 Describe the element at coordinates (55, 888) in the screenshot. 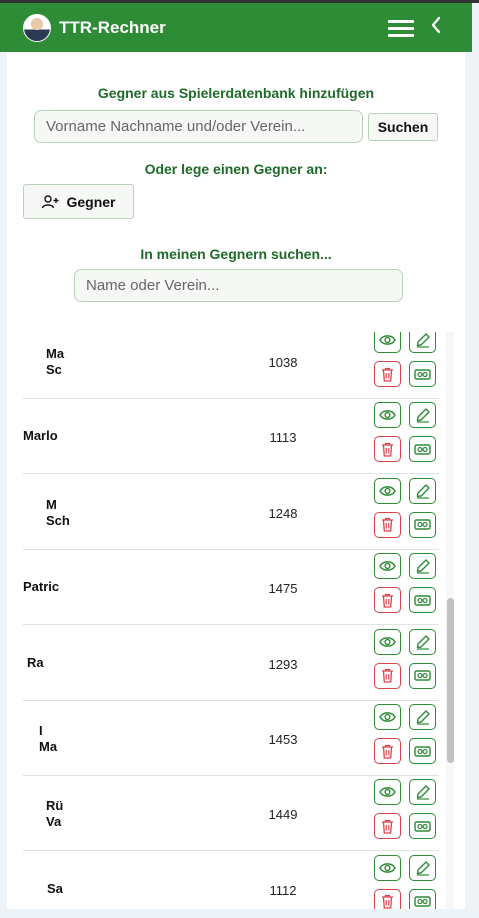

I see `opponent-name-line1: Sa` at that location.